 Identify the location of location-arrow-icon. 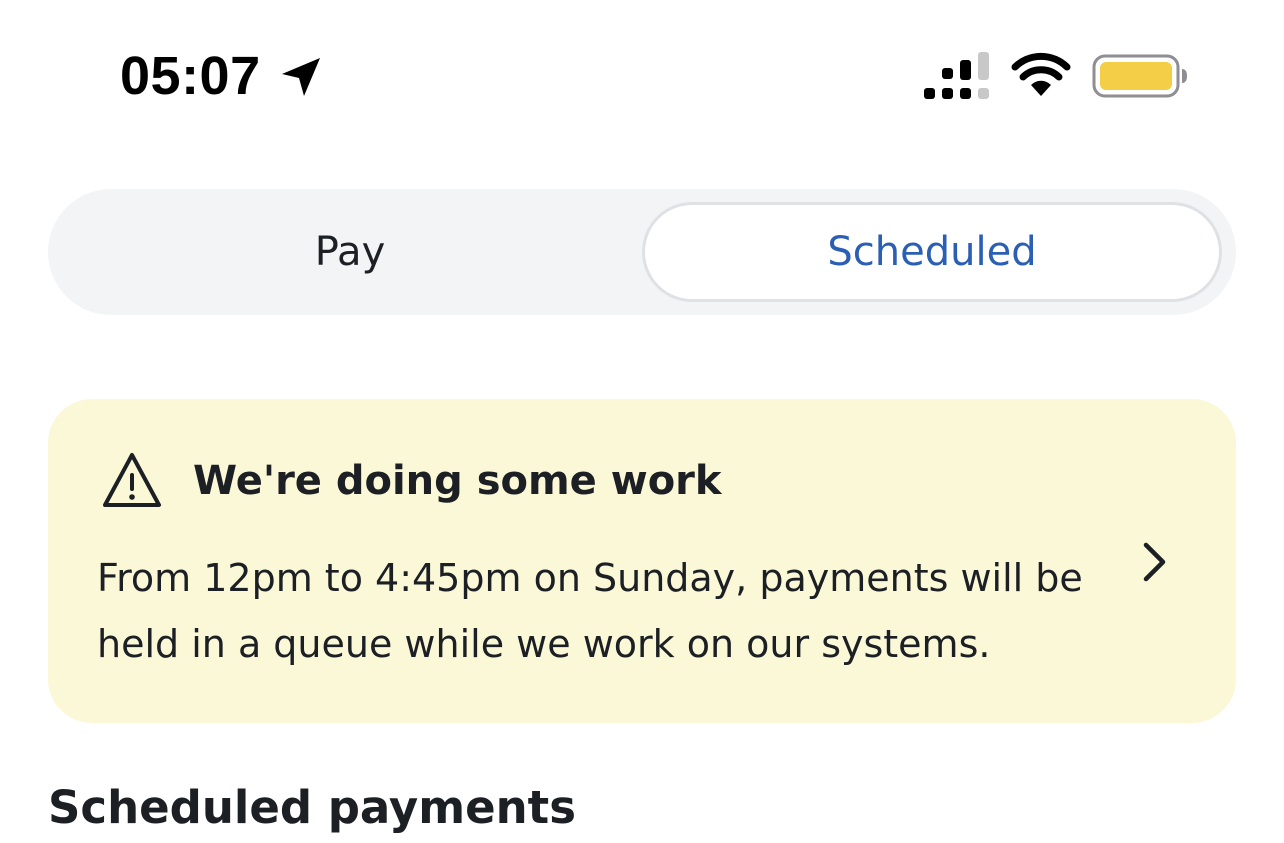
(301, 77).